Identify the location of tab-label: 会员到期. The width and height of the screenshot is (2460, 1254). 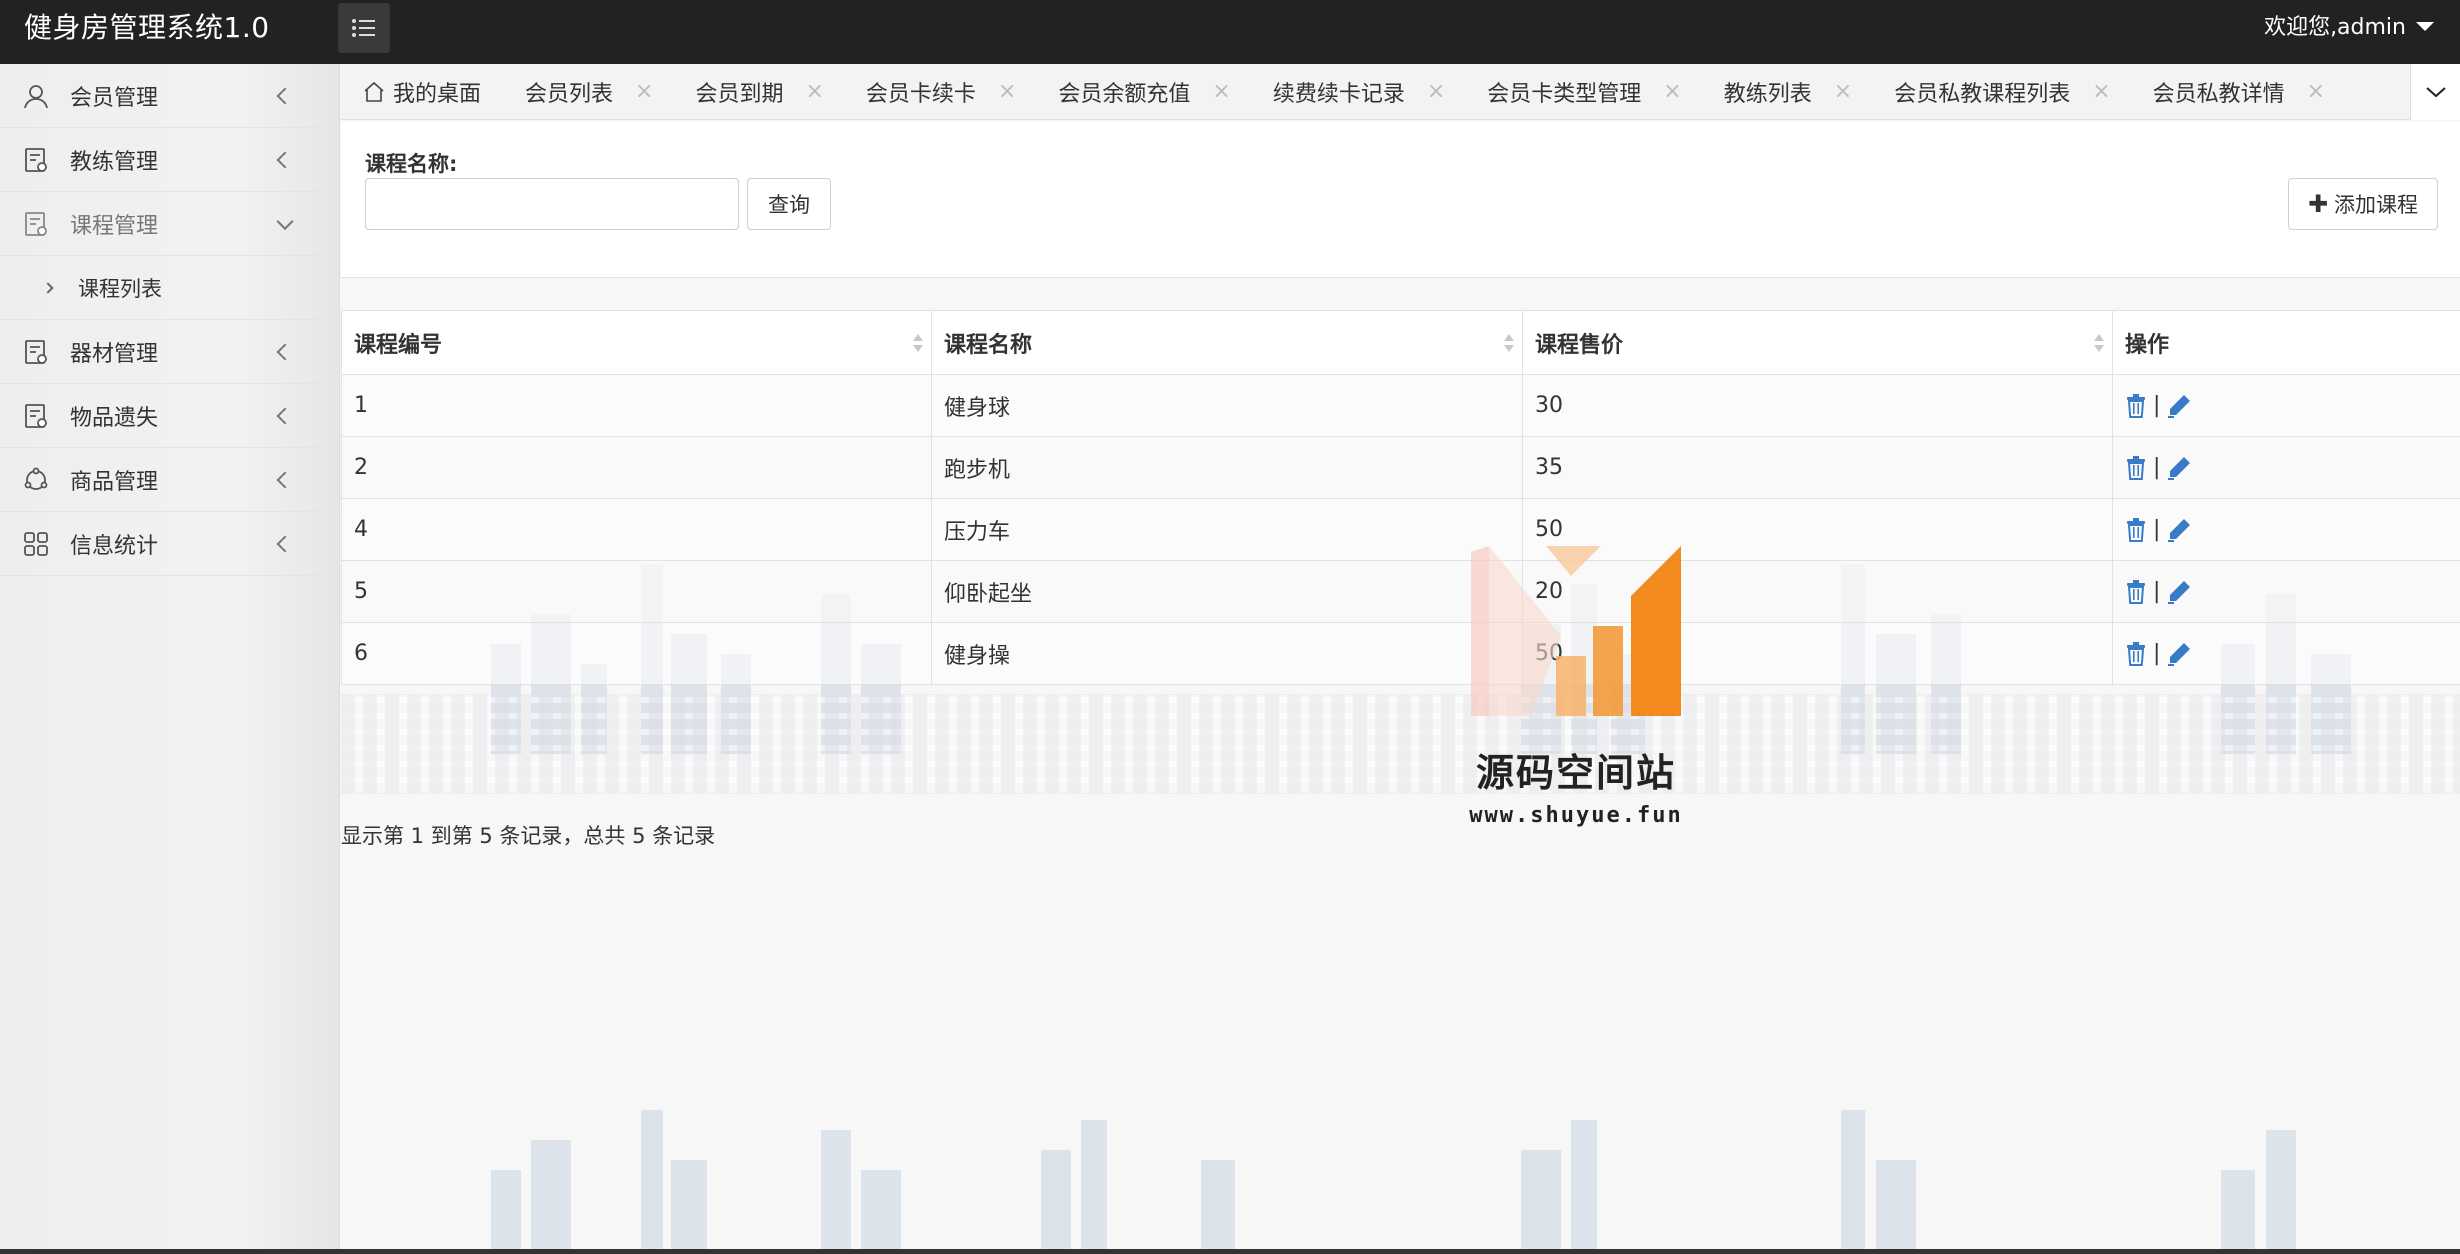
(739, 94).